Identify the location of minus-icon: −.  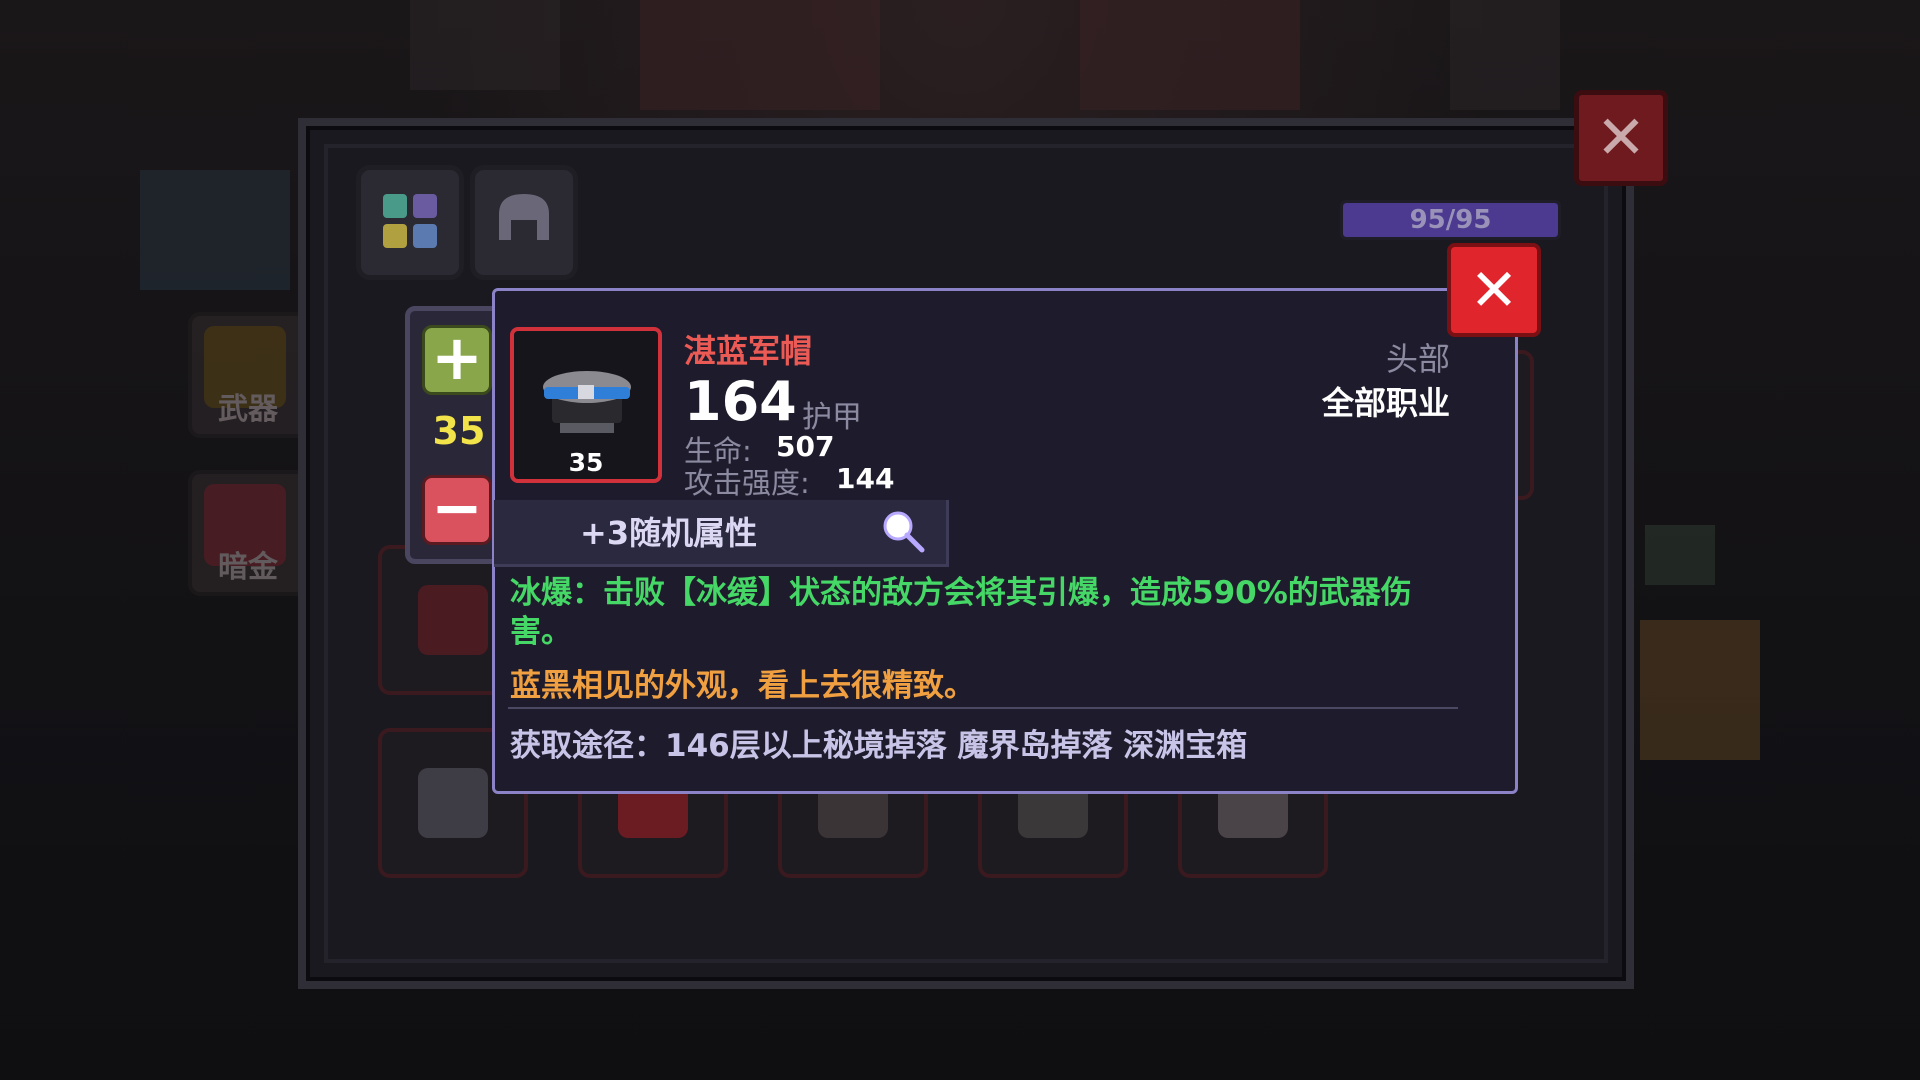
(457, 507).